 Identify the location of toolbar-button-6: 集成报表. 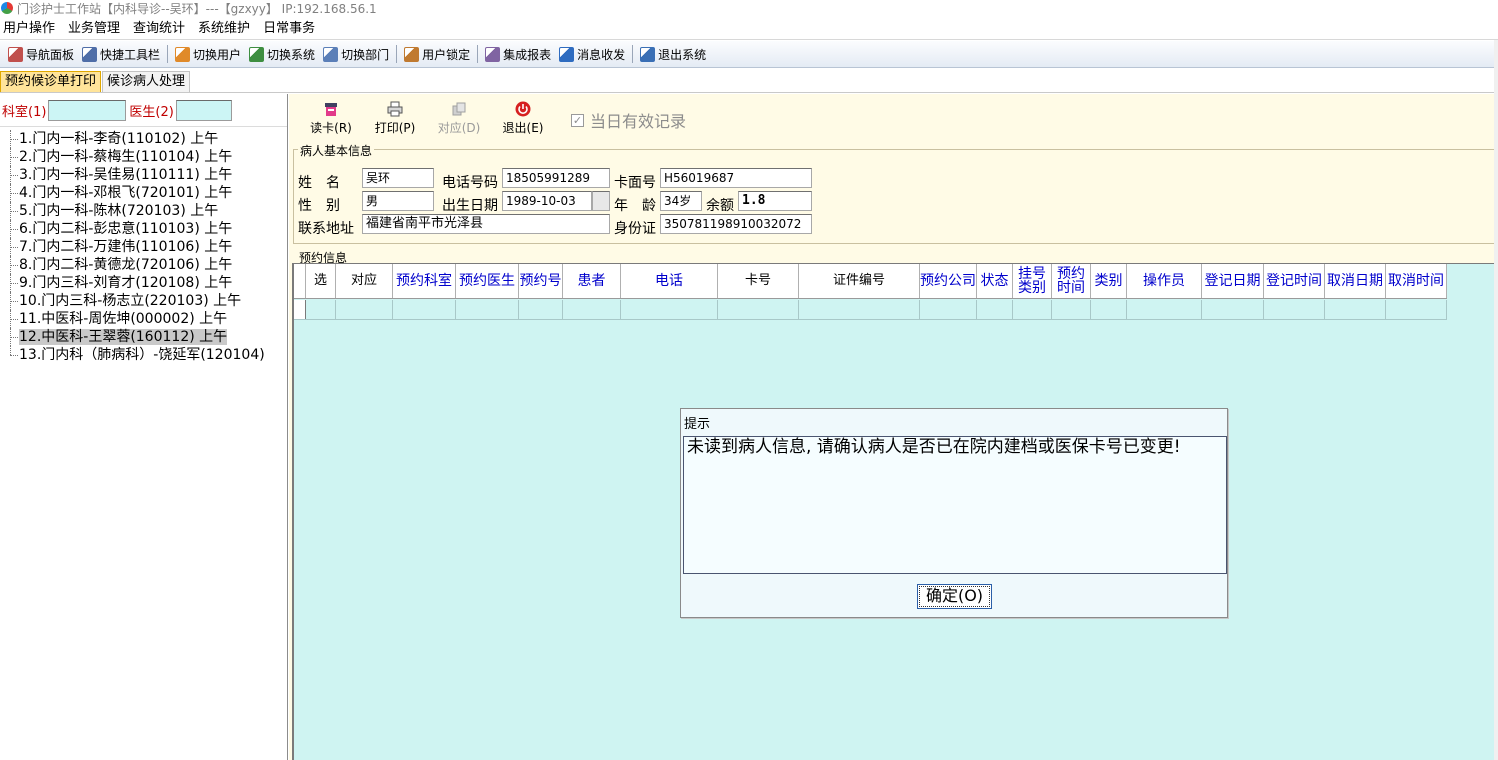
(518, 54).